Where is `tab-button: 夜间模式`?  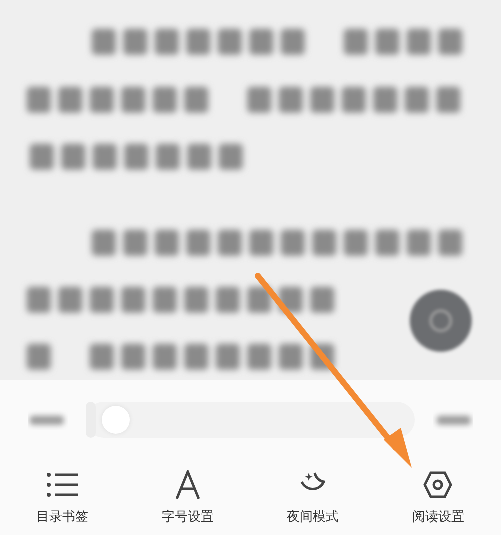 tab-button: 夜间模式 is located at coordinates (313, 498).